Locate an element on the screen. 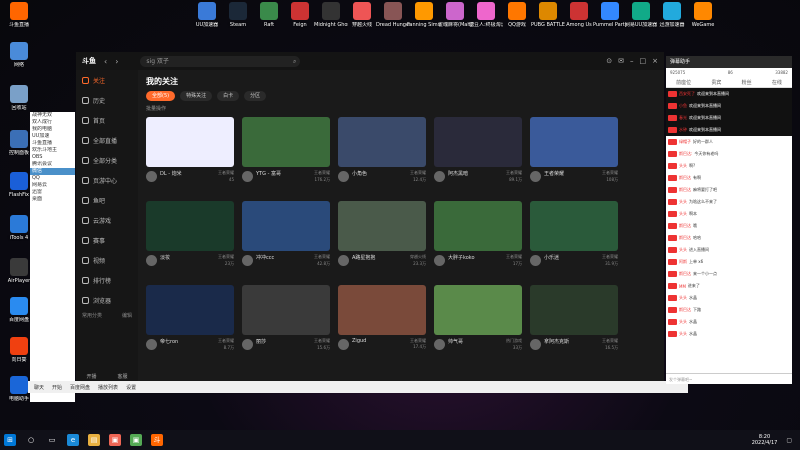 The width and height of the screenshot is (800, 450). bottom-toolbar-item: 设置 is located at coordinates (131, 387).